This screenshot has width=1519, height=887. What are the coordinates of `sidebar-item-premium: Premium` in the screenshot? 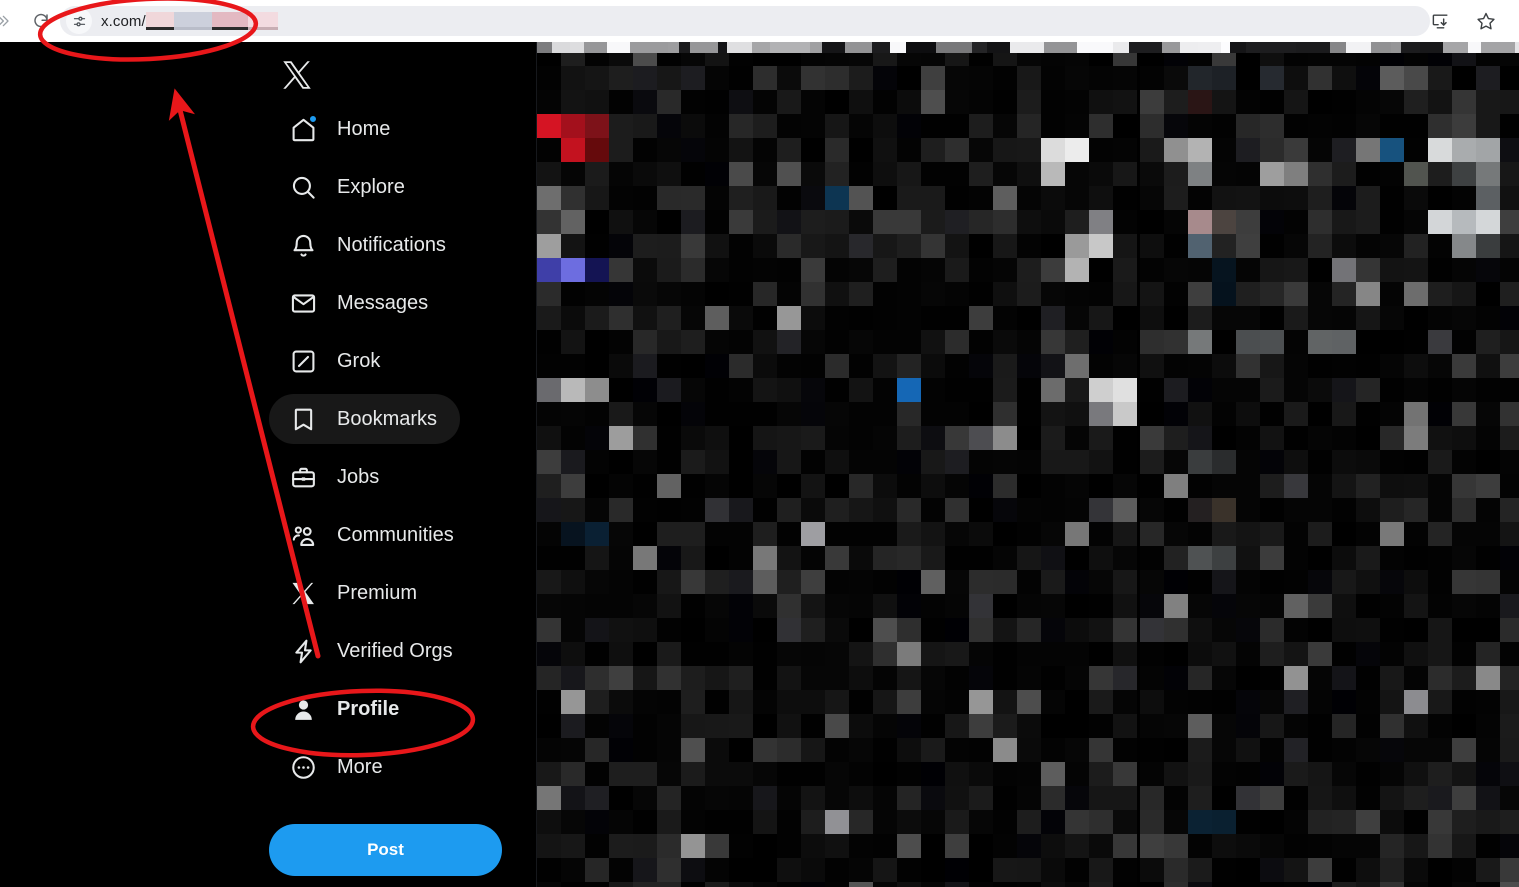 It's located at (354, 593).